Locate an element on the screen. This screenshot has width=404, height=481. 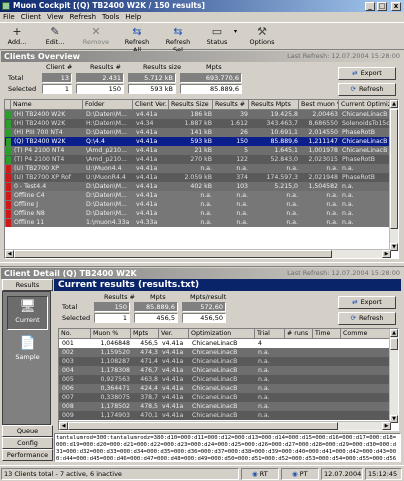
col-current-opt-header: Current Optimization is located at coordinates (365, 105).